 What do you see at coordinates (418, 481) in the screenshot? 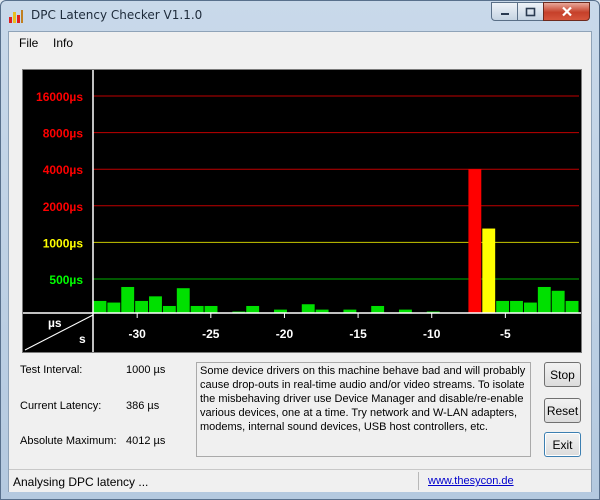
I see `status-divider` at bounding box center [418, 481].